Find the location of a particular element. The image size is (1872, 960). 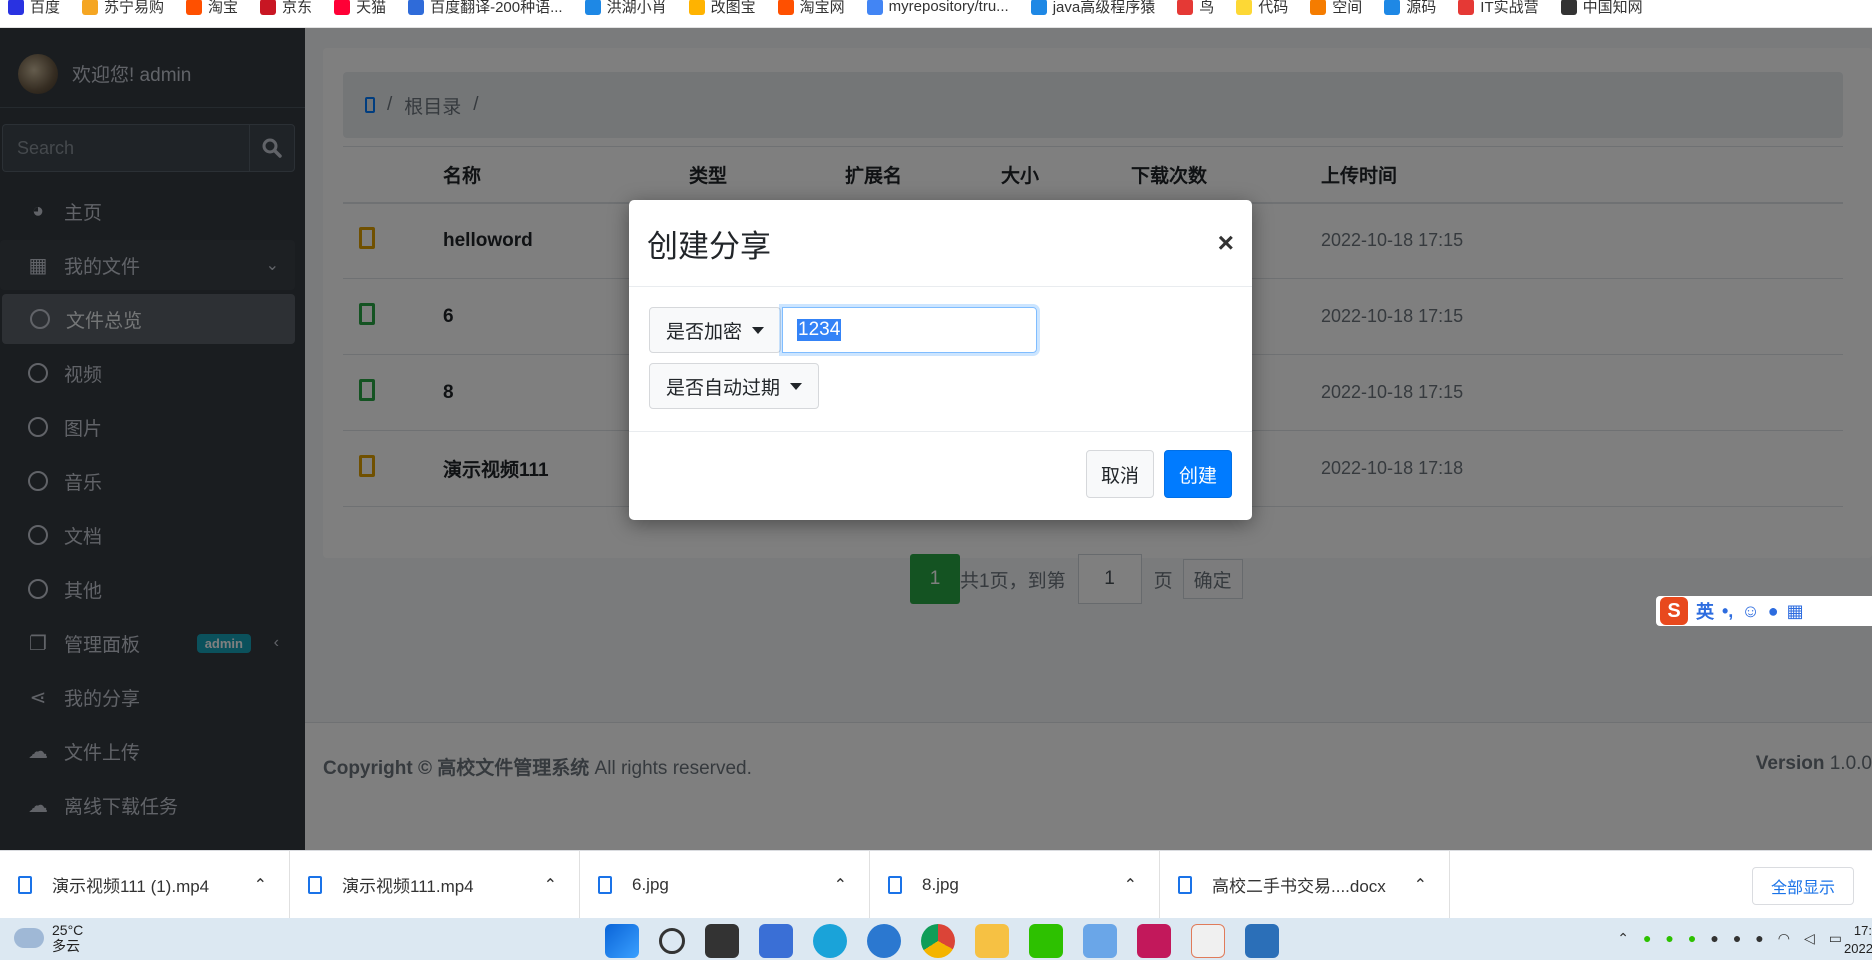

bookmark-item: 鸟 is located at coordinates (1195, 8).